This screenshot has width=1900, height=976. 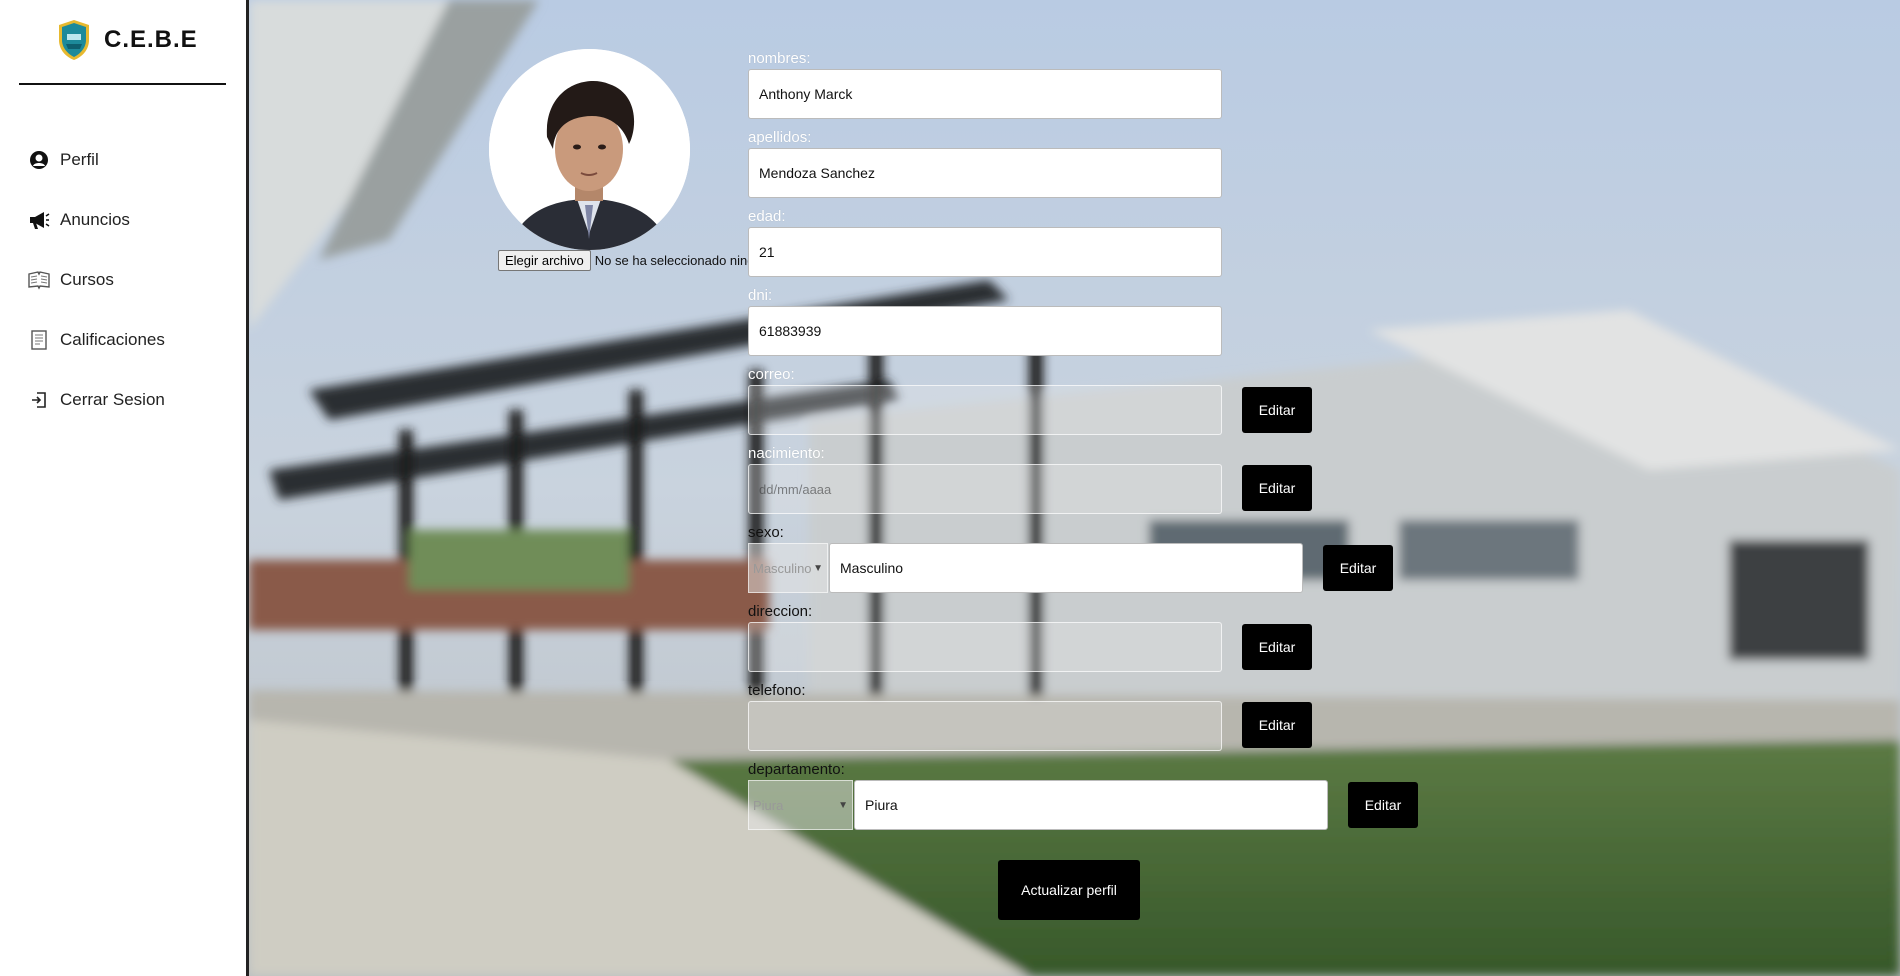 What do you see at coordinates (1066, 568) in the screenshot?
I see `sexo-input: Masculino` at bounding box center [1066, 568].